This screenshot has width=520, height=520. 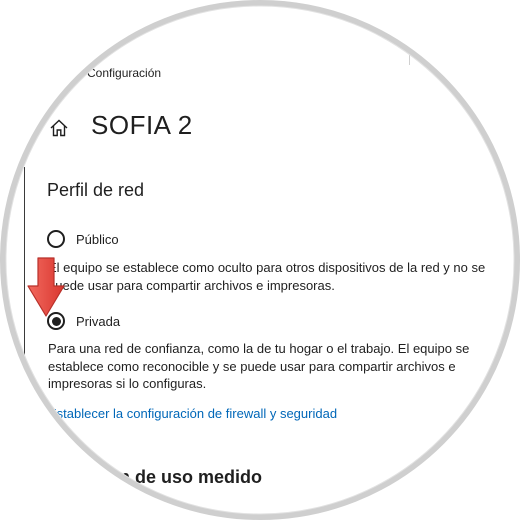 I want to click on title-bar-divider, so click(x=409, y=60).